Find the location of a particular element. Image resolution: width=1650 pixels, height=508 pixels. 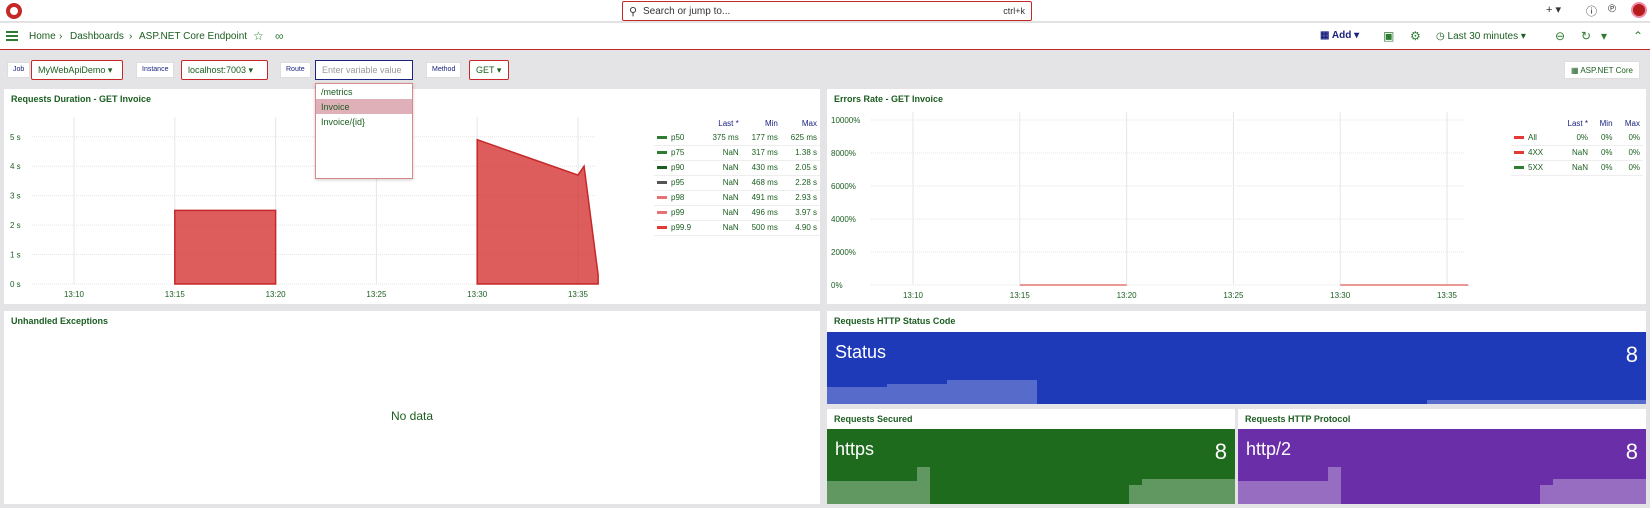

protocol-stat: http/2 8 is located at coordinates (1442, 466).